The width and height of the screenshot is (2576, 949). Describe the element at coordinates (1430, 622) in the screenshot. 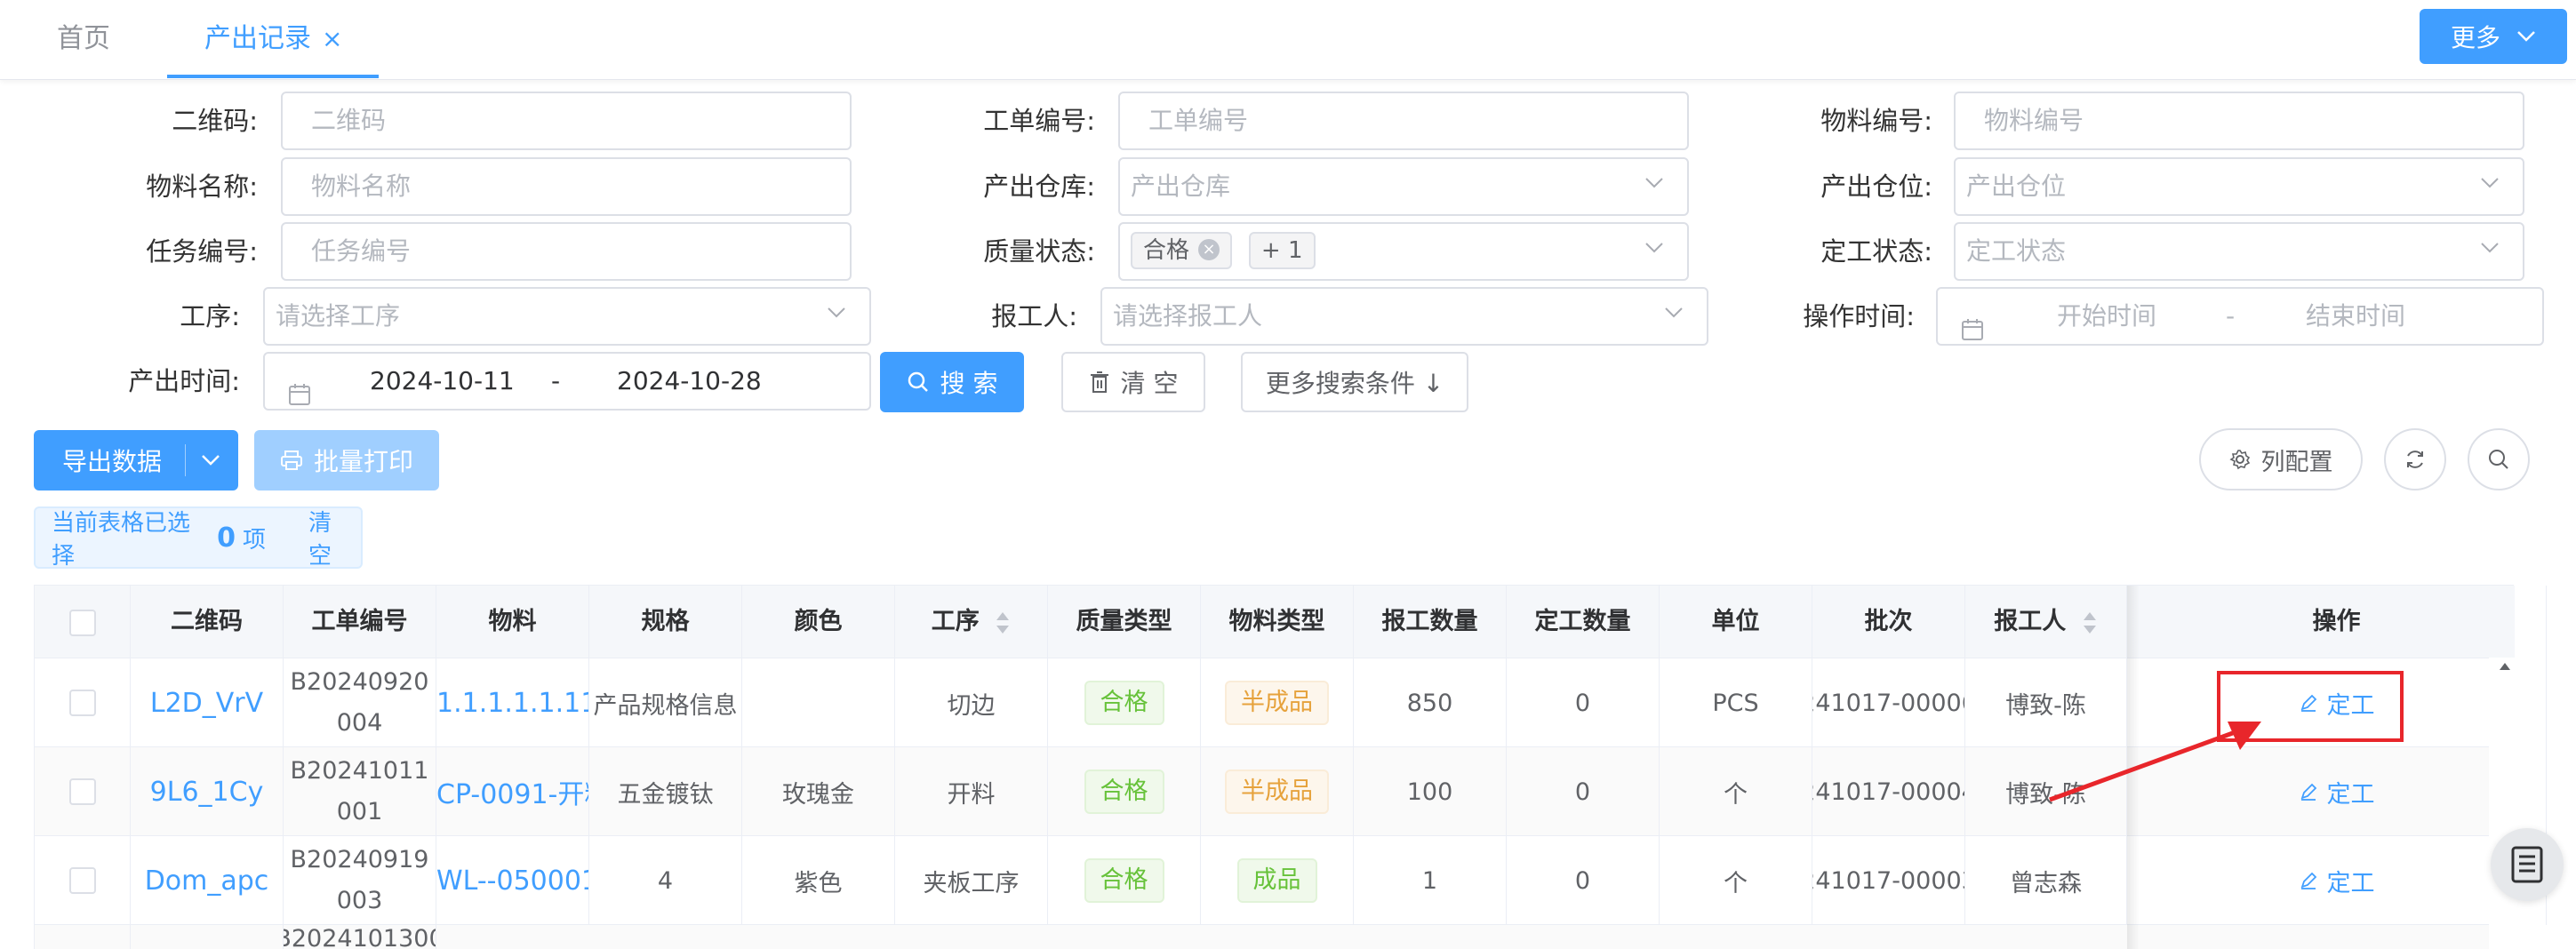

I see `header-report-qty: 报工数量` at that location.